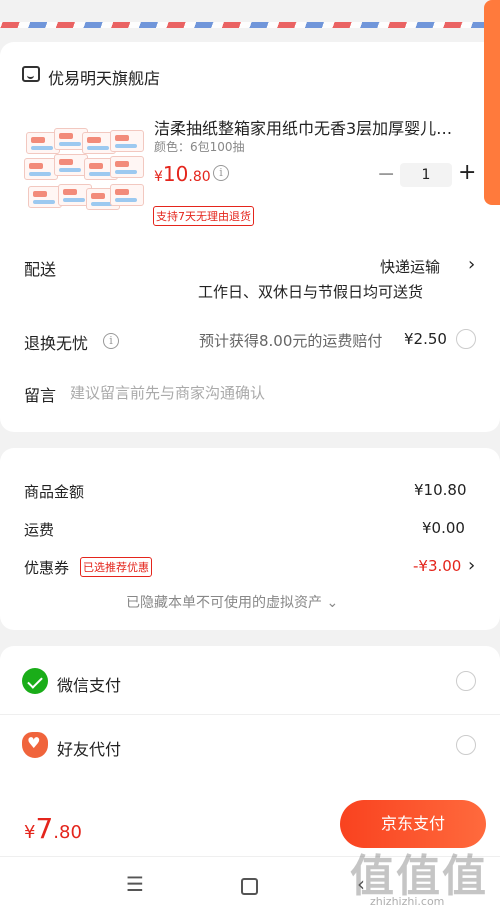 The width and height of the screenshot is (500, 917). What do you see at coordinates (84, 174) in the screenshot?
I see `product-image` at bounding box center [84, 174].